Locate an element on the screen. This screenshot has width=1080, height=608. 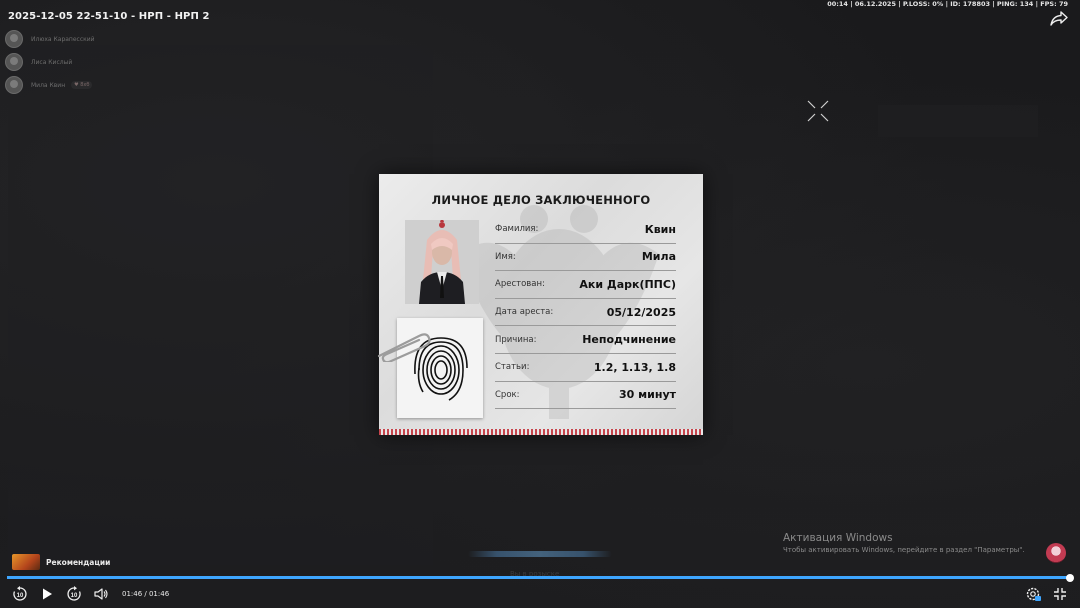
rewind-10-icon: 10 is located at coordinates (20, 593).